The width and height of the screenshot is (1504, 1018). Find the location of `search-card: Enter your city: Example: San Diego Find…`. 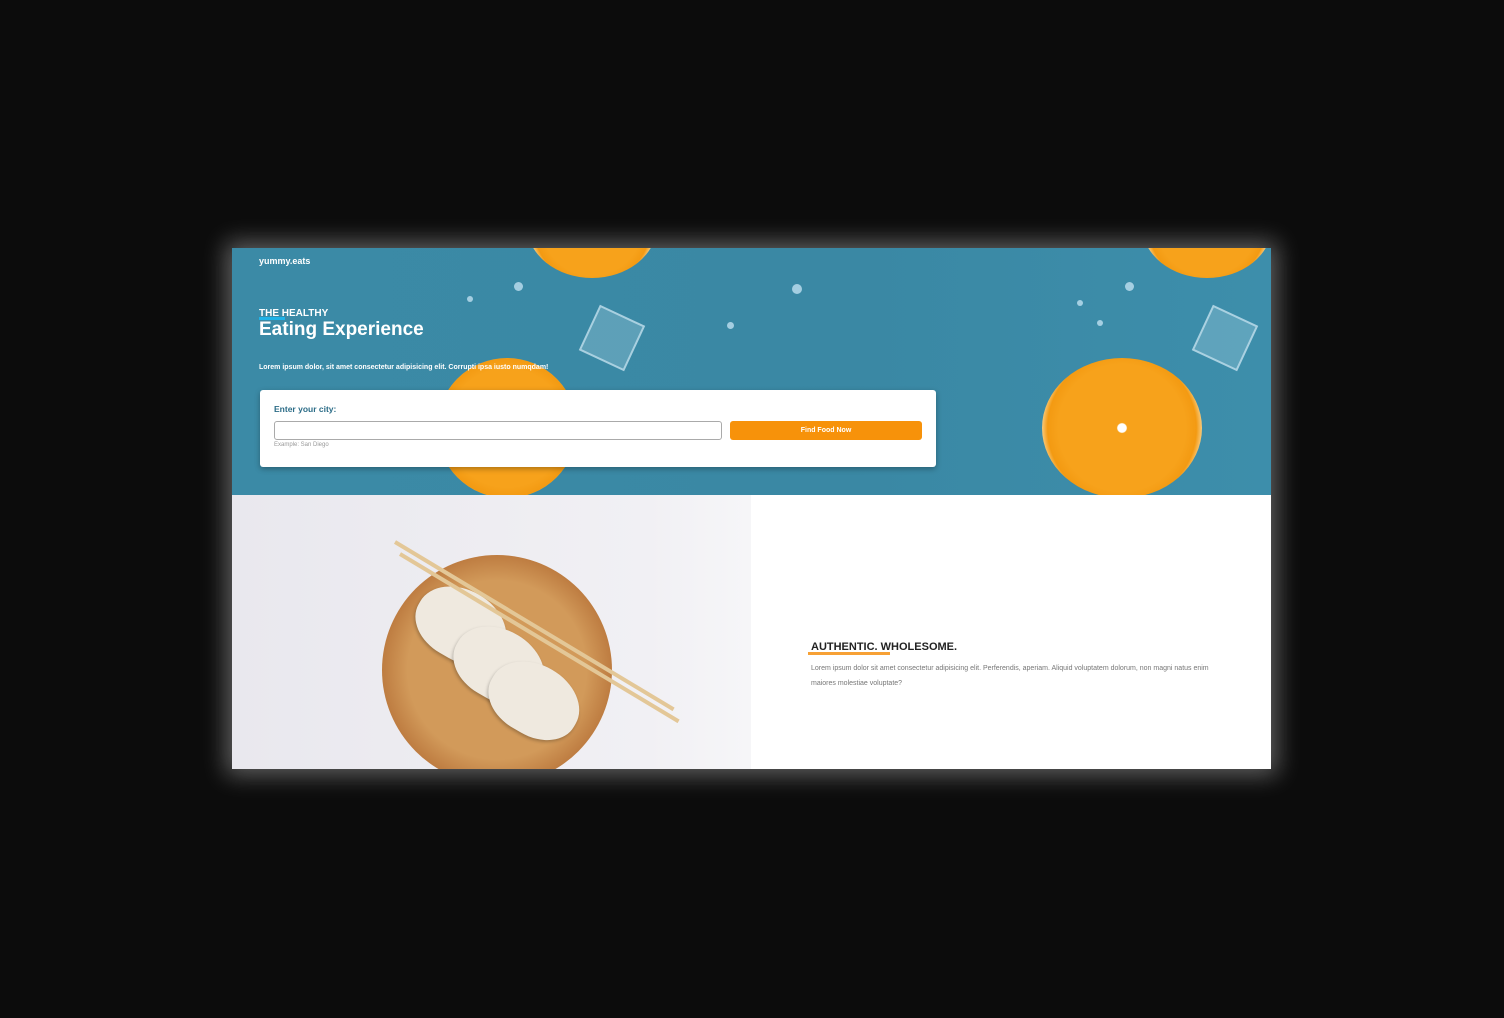

search-card: Enter your city: Example: San Diego Find… is located at coordinates (598, 428).